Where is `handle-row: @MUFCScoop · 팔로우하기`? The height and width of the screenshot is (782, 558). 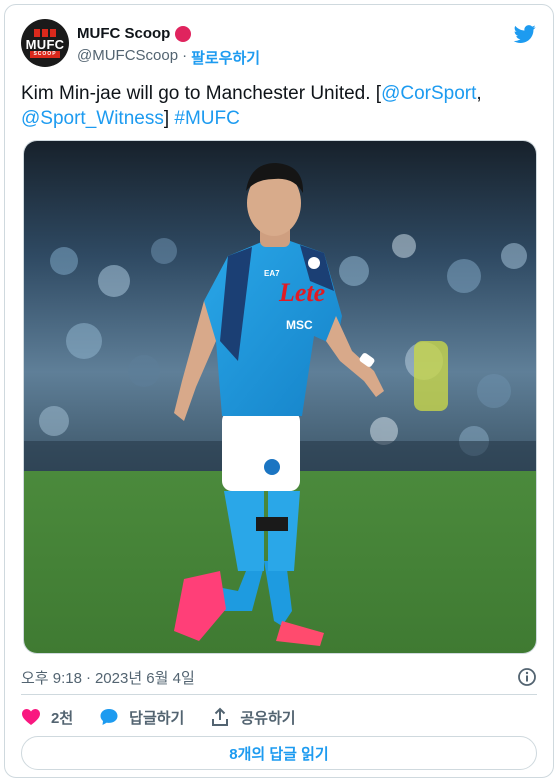
handle-row: @MUFCScoop · 팔로우하기 is located at coordinates (168, 57).